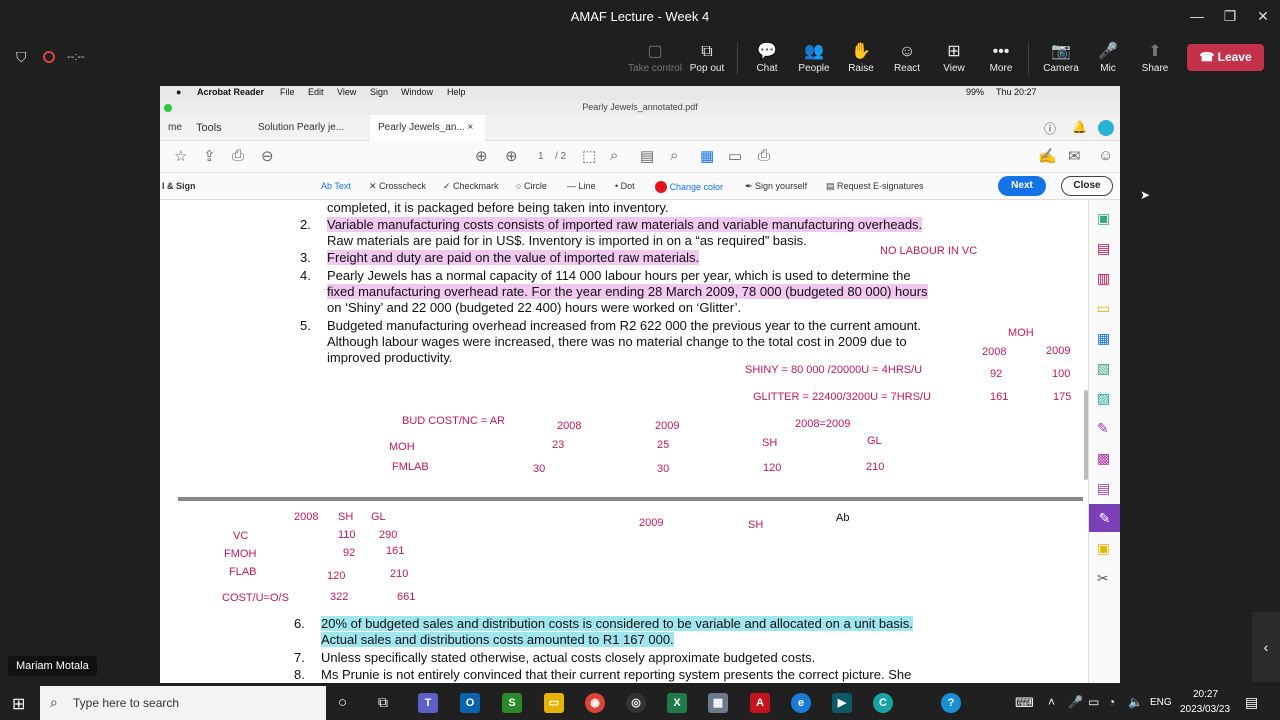 The width and height of the screenshot is (1280, 720). I want to click on maximize-button: ❐, so click(1230, 16).